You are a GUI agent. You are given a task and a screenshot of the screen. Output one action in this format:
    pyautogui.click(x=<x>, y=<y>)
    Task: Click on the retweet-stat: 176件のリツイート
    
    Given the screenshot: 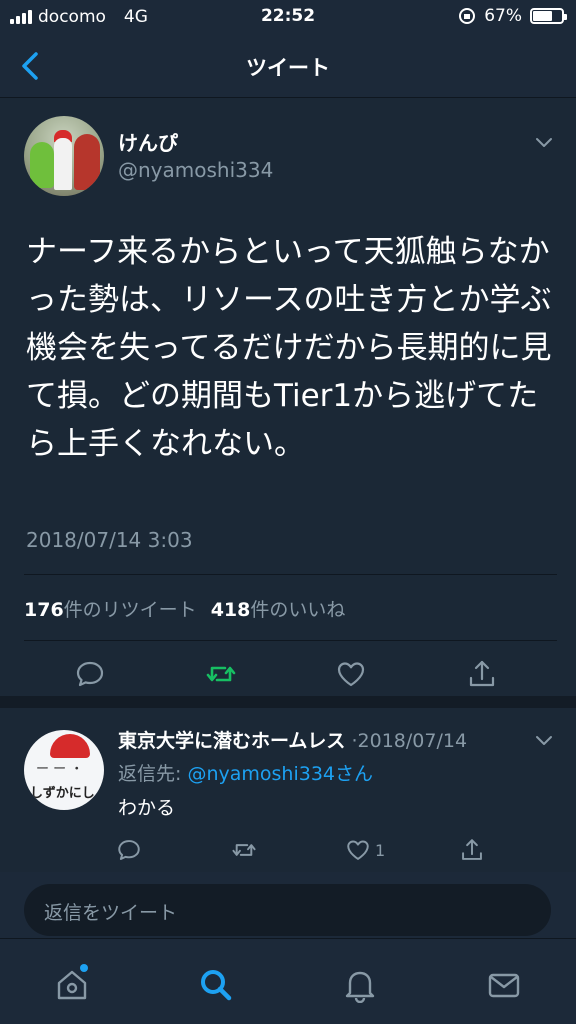 What is the action you would take?
    pyautogui.click(x=110, y=608)
    